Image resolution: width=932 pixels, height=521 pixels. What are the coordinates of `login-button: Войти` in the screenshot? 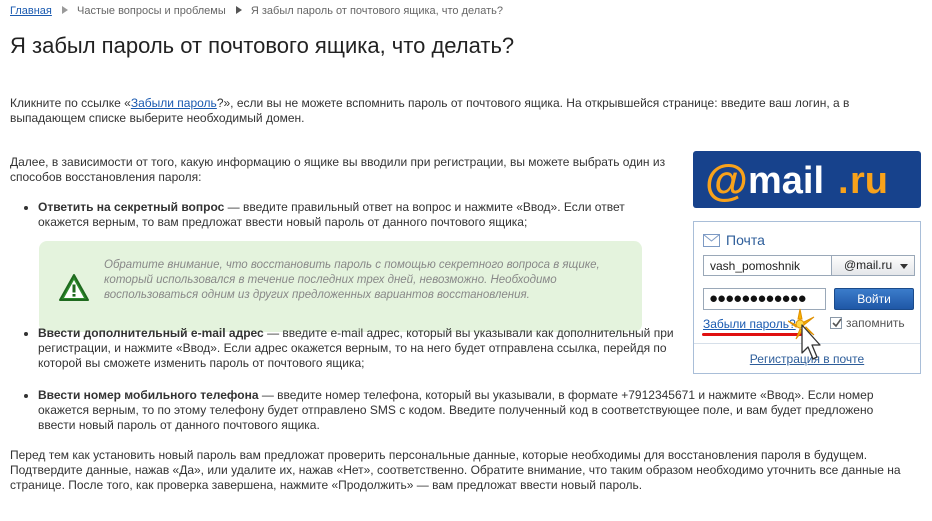 It's located at (874, 299).